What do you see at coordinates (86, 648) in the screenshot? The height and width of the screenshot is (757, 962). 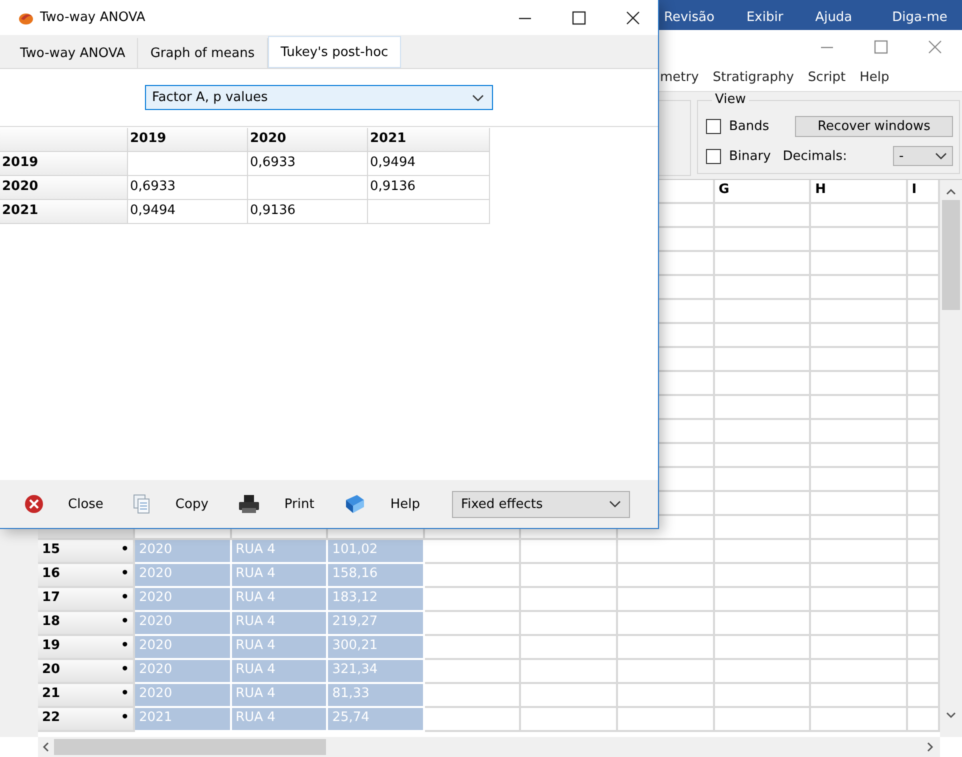 I see `row-header: 19 •` at bounding box center [86, 648].